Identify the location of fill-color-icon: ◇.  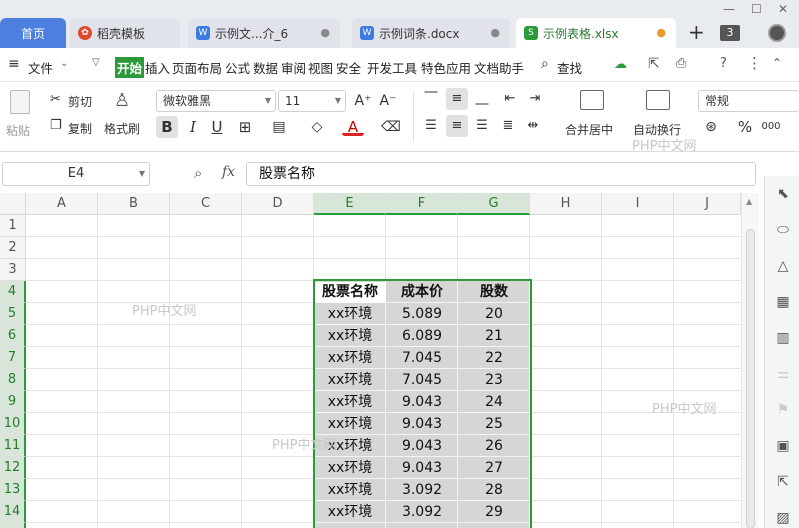
(317, 127).